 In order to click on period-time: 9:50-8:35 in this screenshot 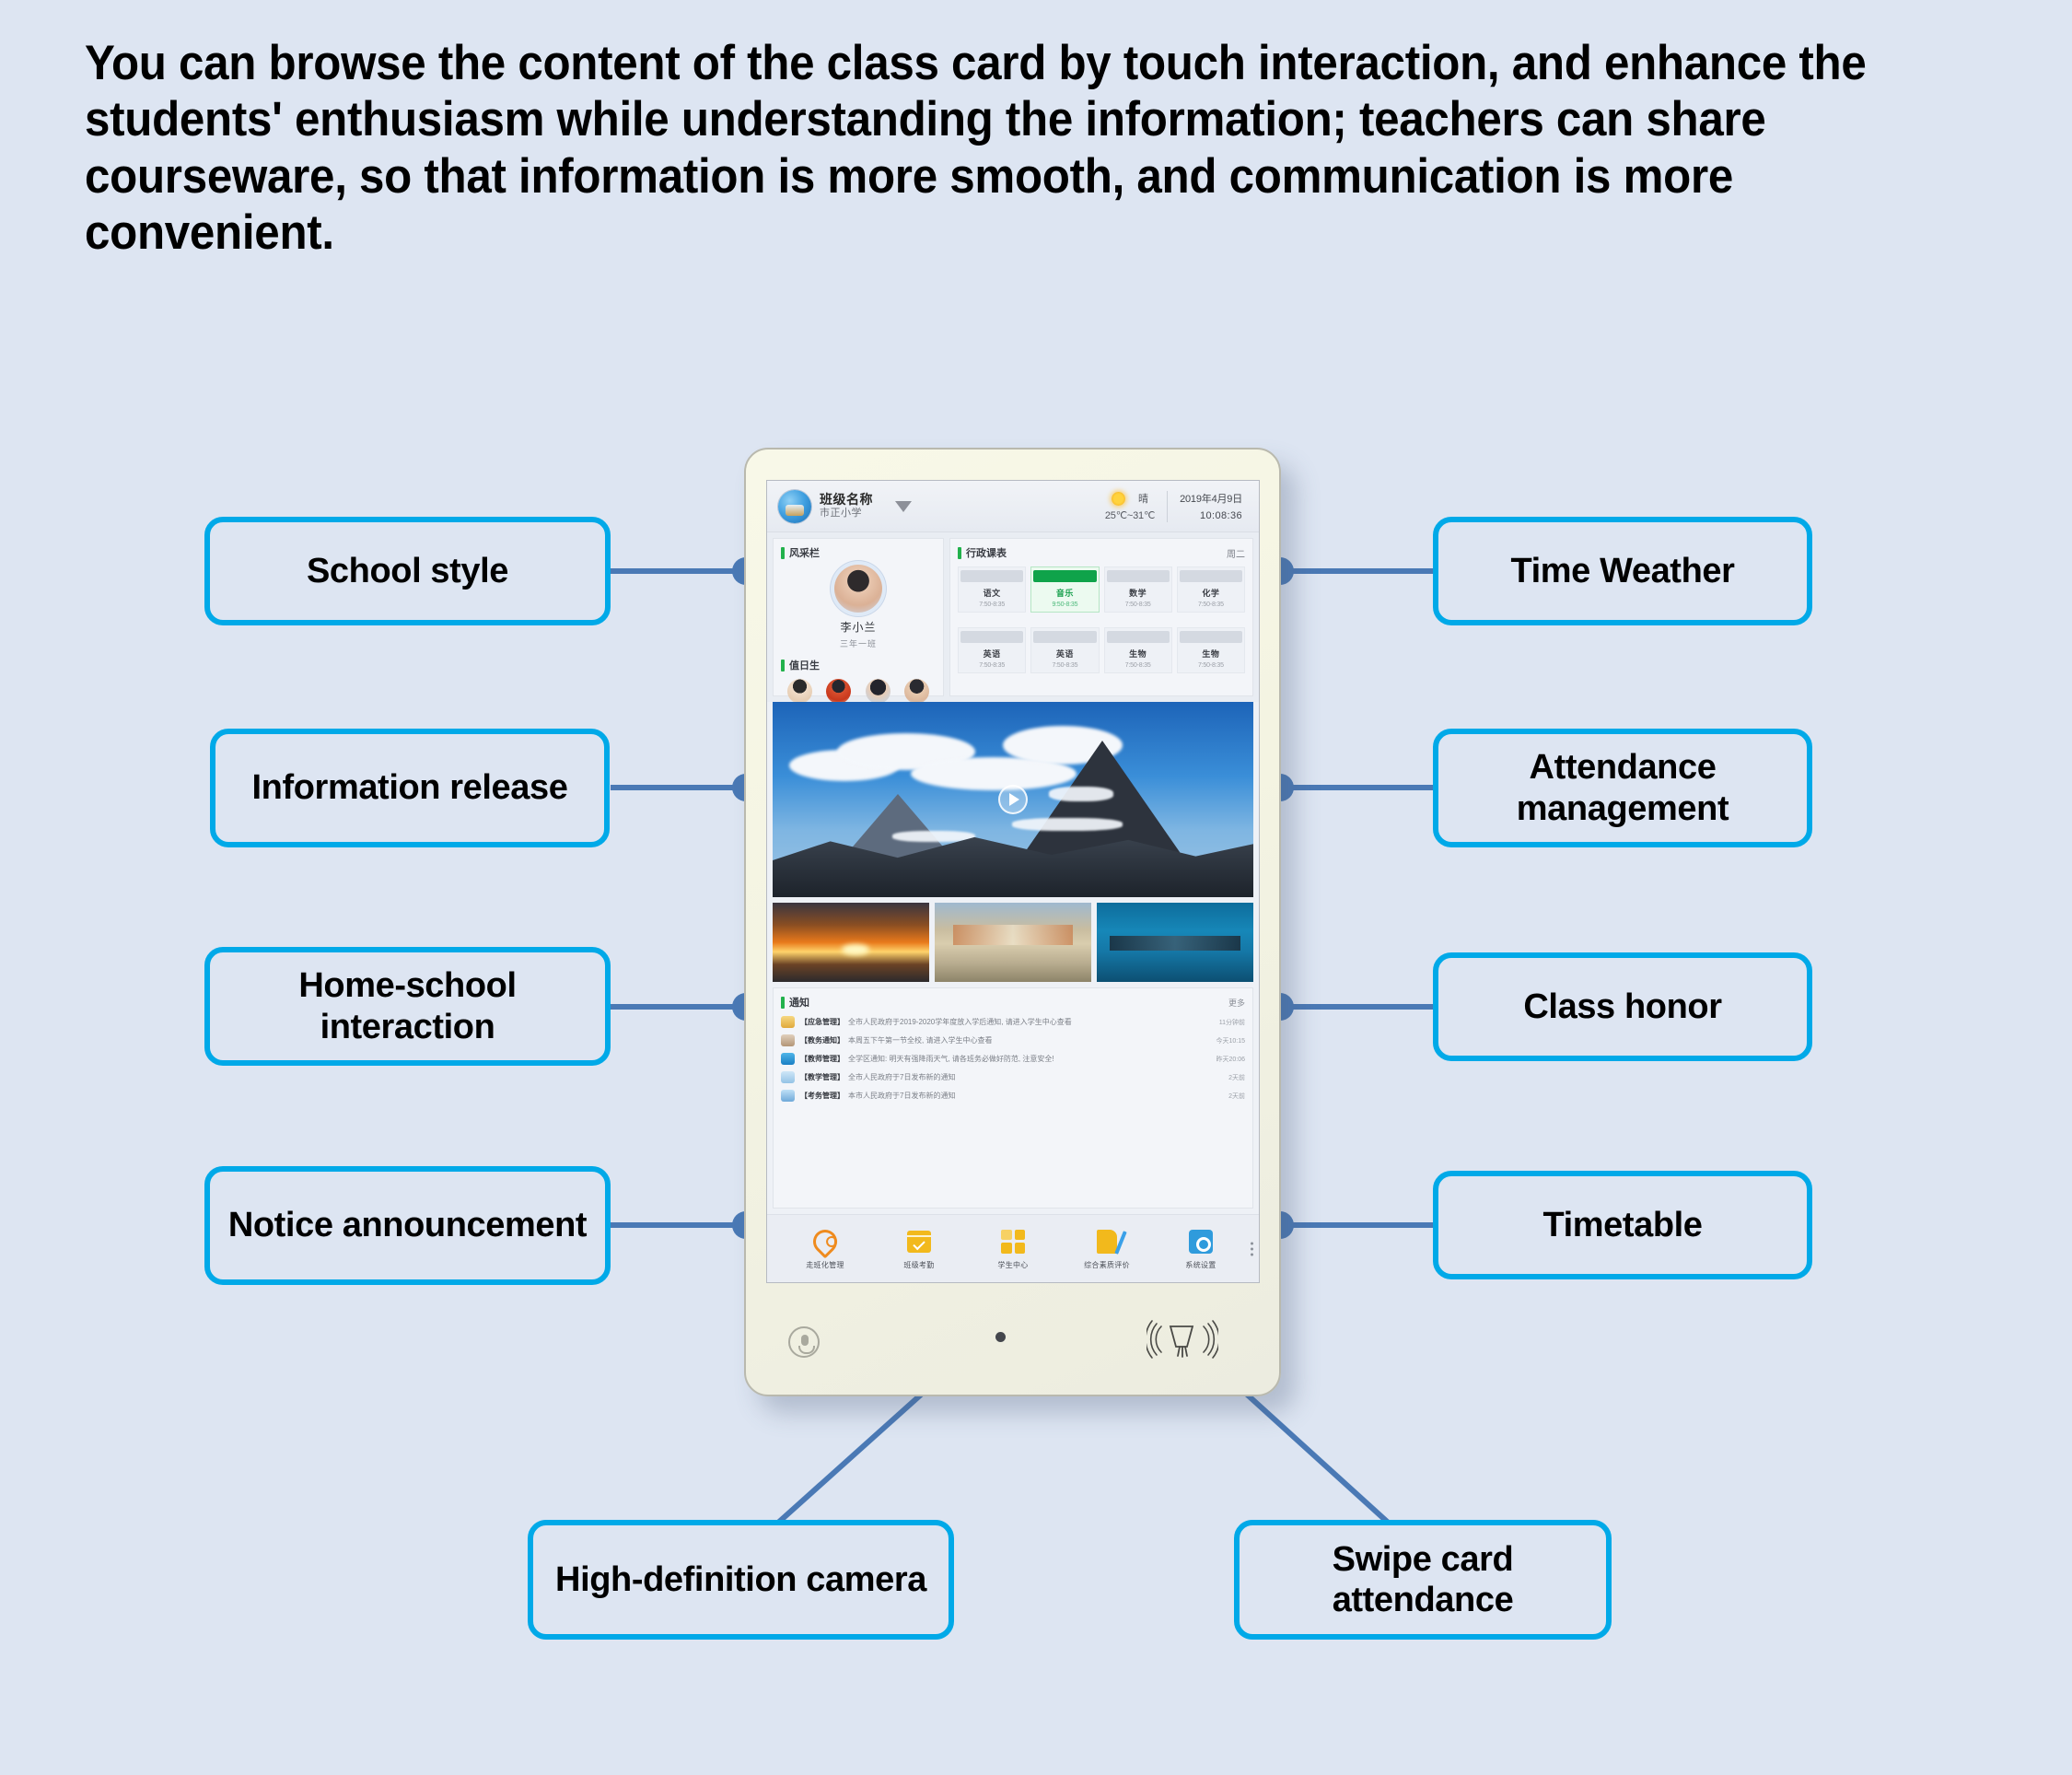, I will do `click(1065, 604)`.